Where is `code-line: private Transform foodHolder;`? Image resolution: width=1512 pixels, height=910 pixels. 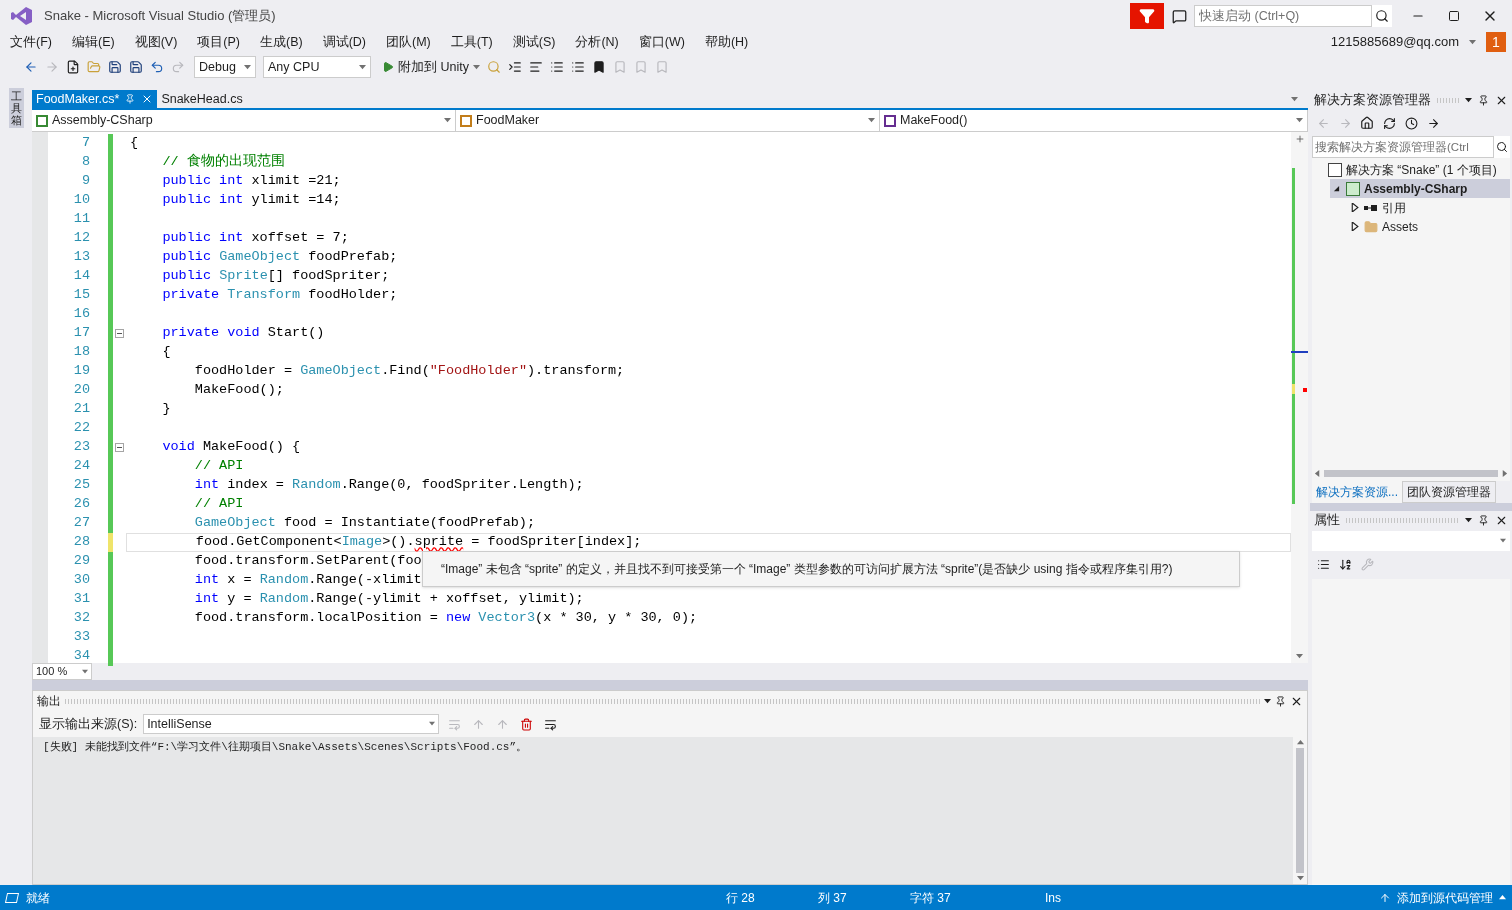
code-line: private Transform foodHolder; is located at coordinates (279, 295).